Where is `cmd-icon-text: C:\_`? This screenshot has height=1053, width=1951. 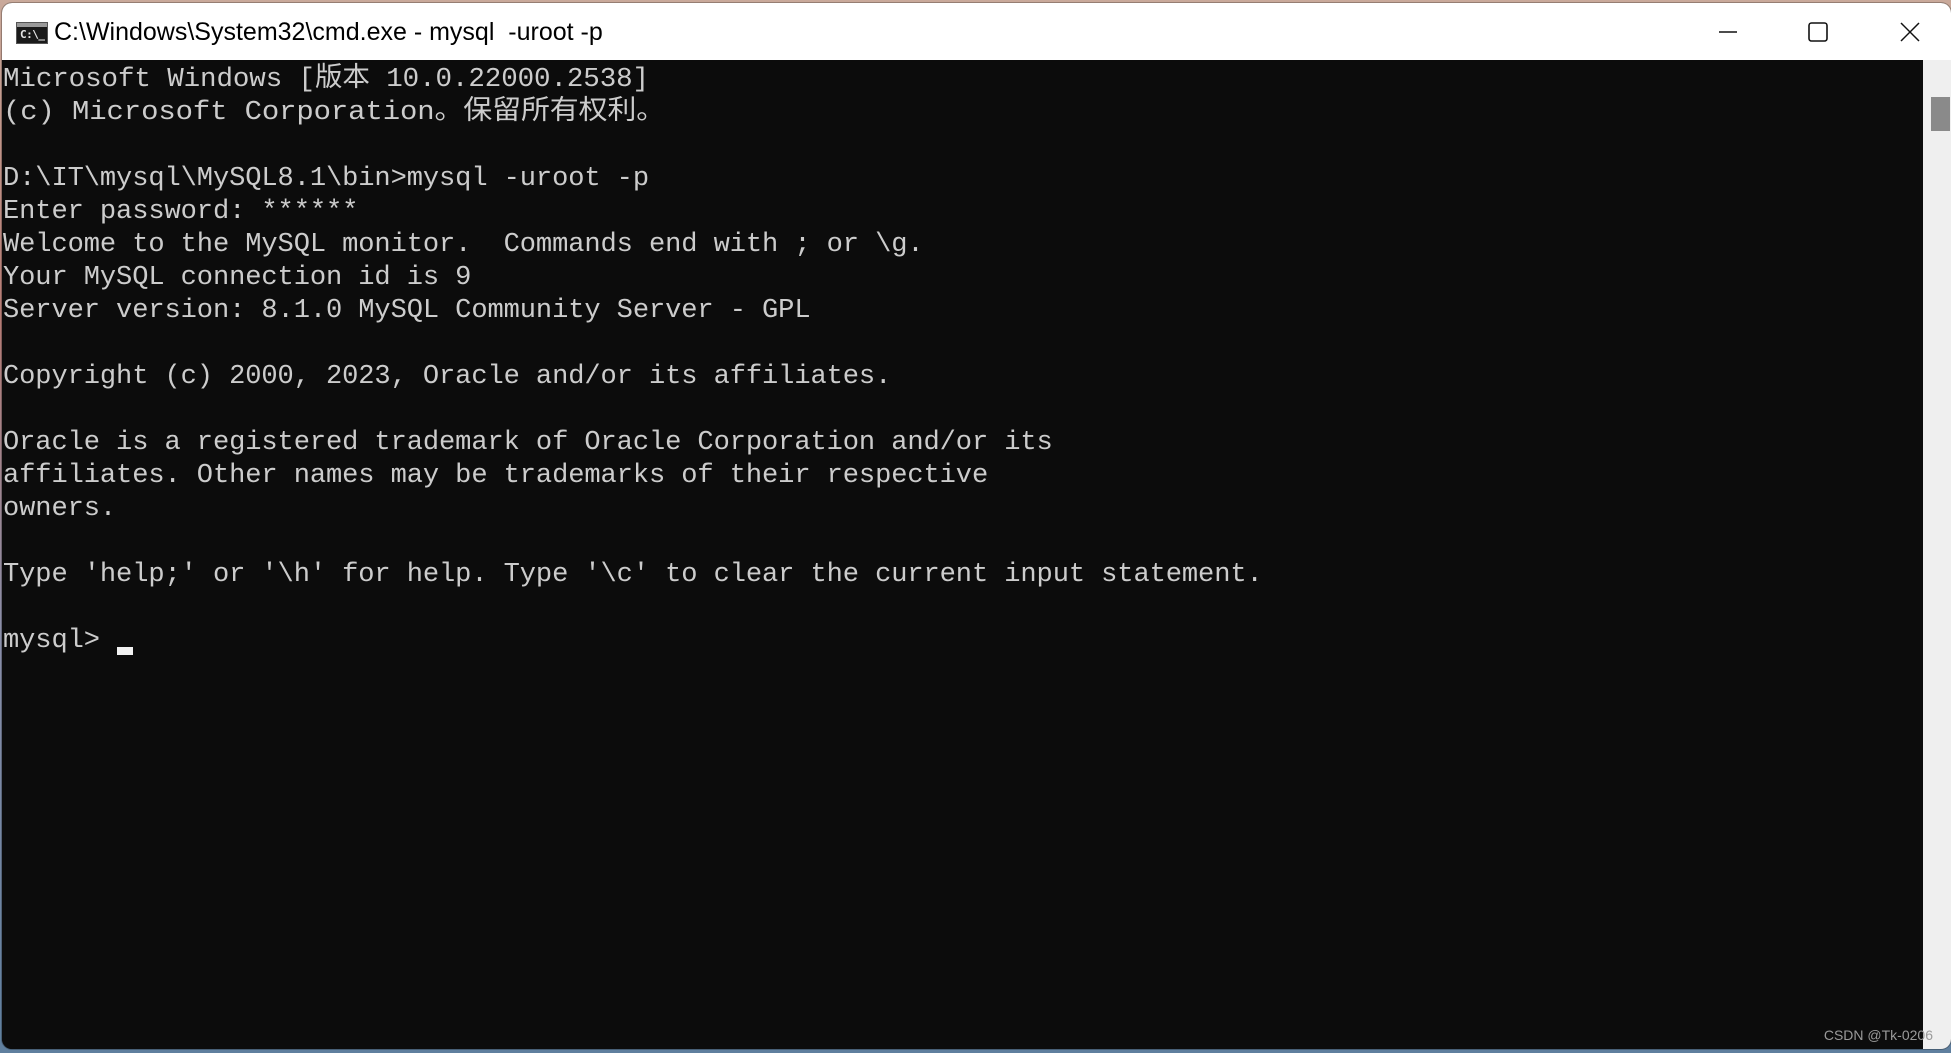
cmd-icon-text: C:\_ is located at coordinates (32, 34).